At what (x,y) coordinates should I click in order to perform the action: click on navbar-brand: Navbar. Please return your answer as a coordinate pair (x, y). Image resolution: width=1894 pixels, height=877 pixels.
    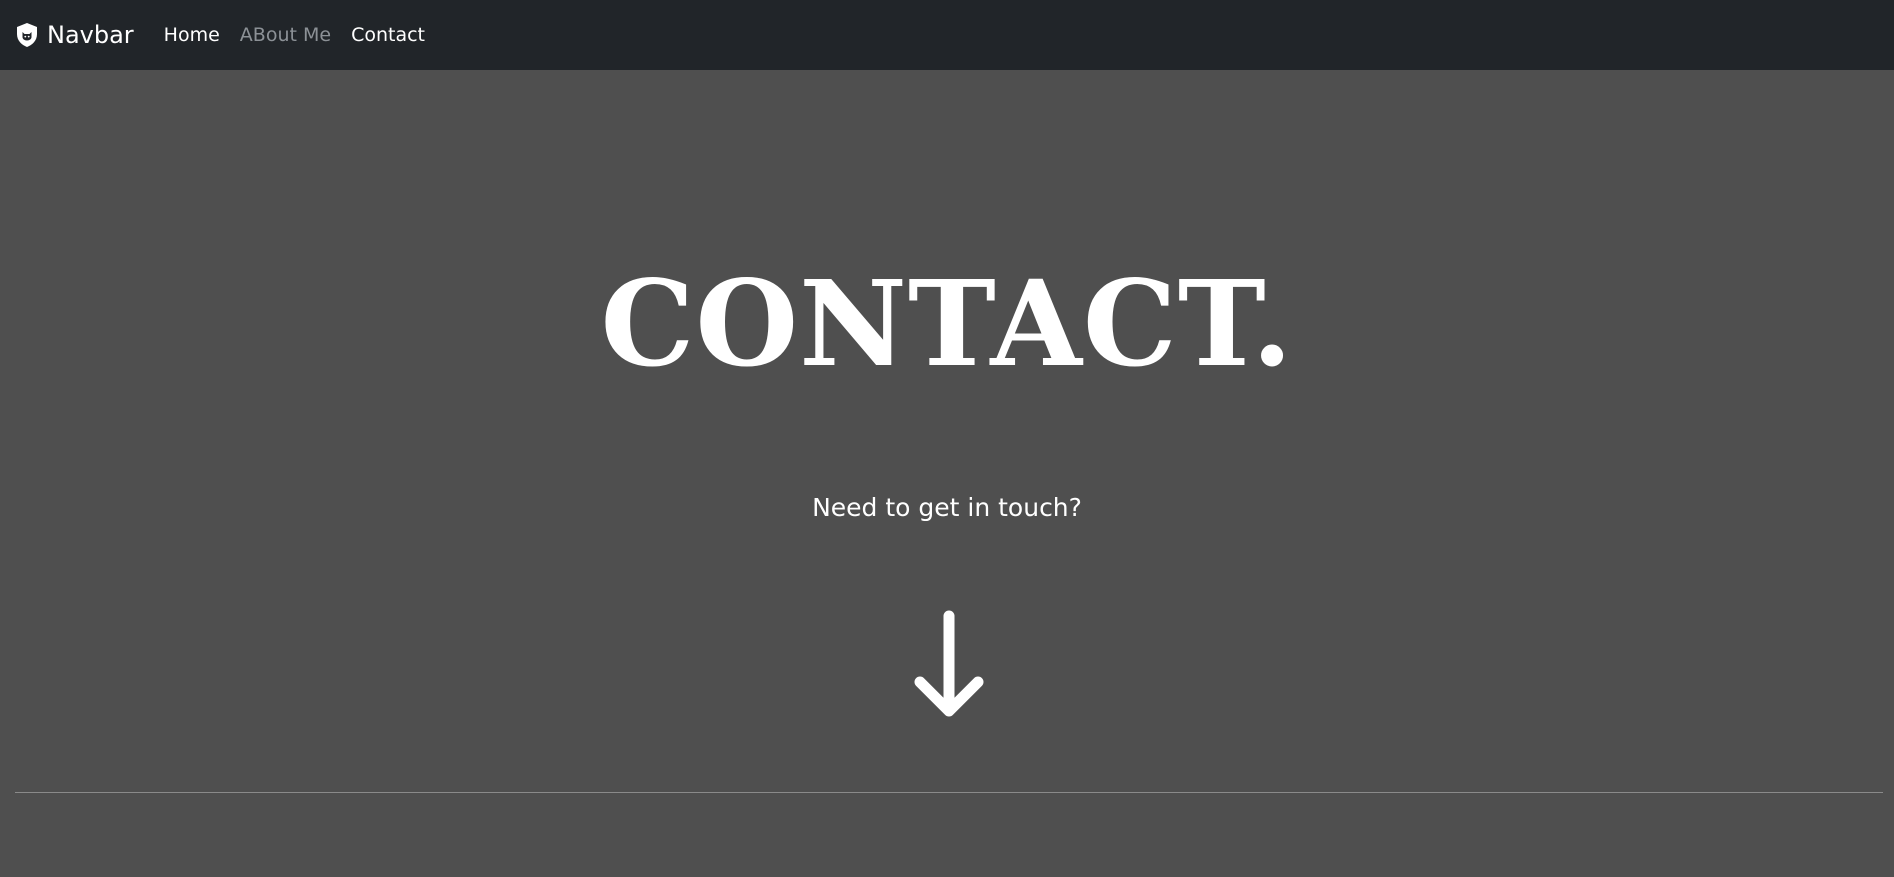
    Looking at the image, I should click on (74, 35).